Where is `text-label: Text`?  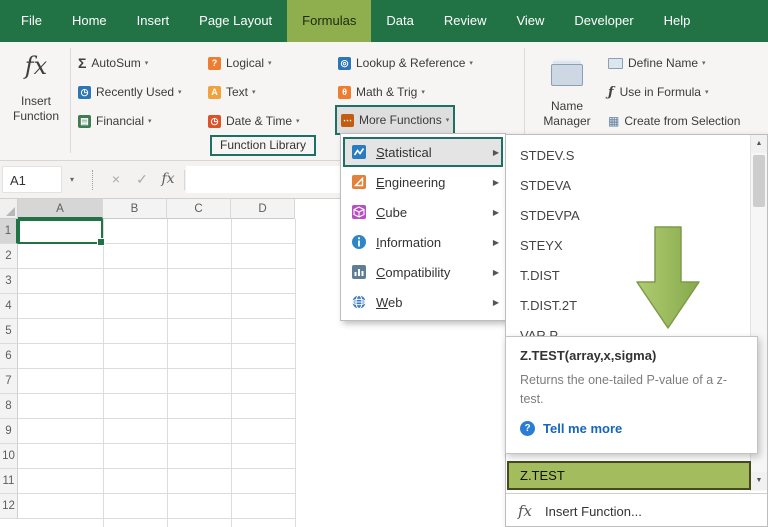 text-label: Text is located at coordinates (237, 92).